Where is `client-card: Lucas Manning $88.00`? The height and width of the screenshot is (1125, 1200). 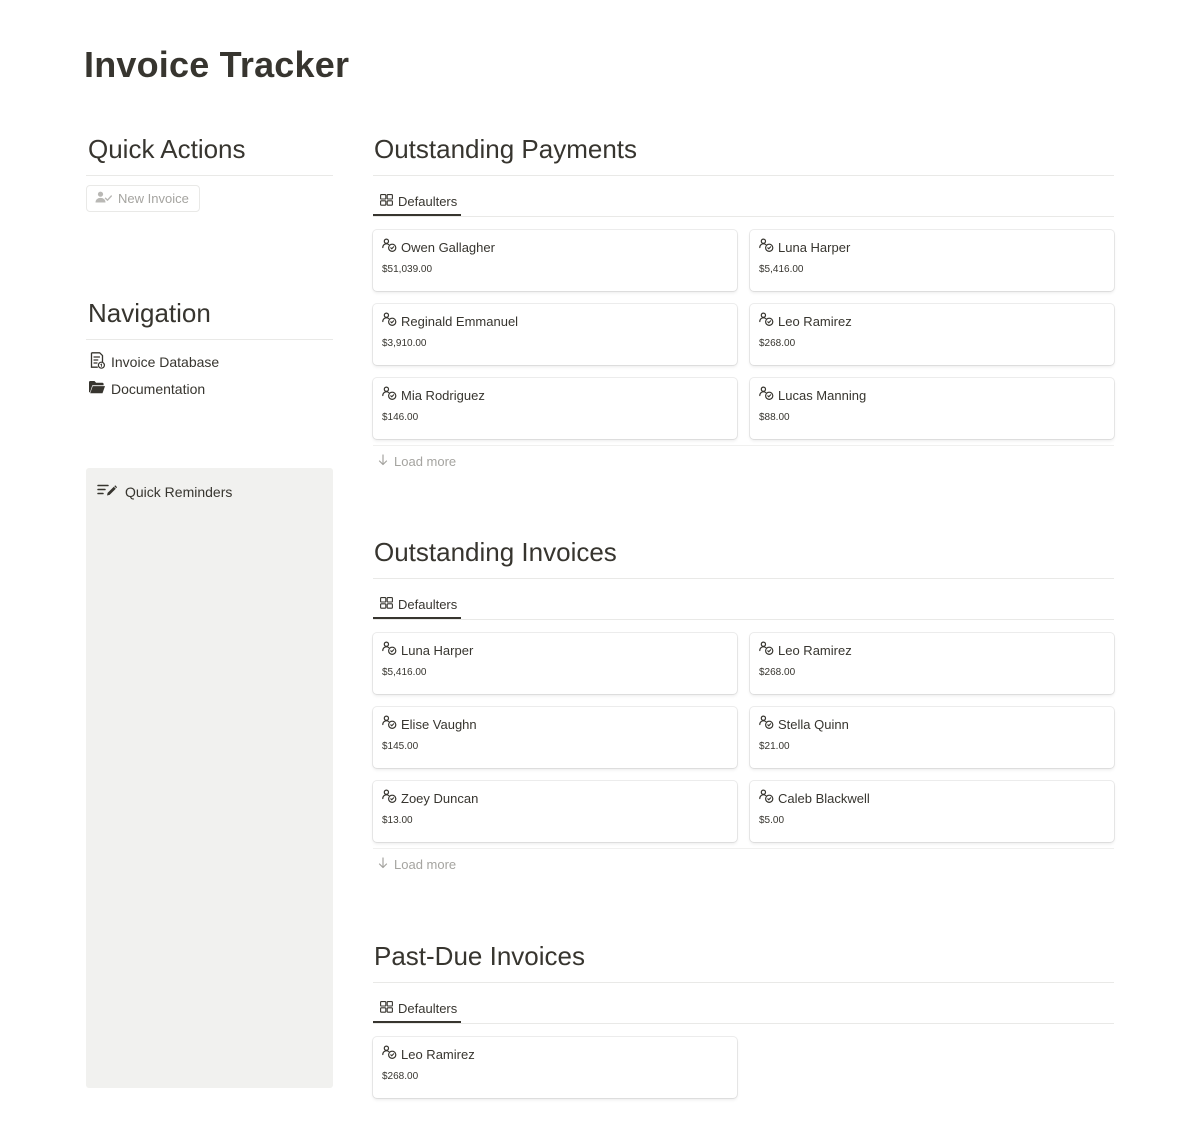 client-card: Lucas Manning $88.00 is located at coordinates (932, 408).